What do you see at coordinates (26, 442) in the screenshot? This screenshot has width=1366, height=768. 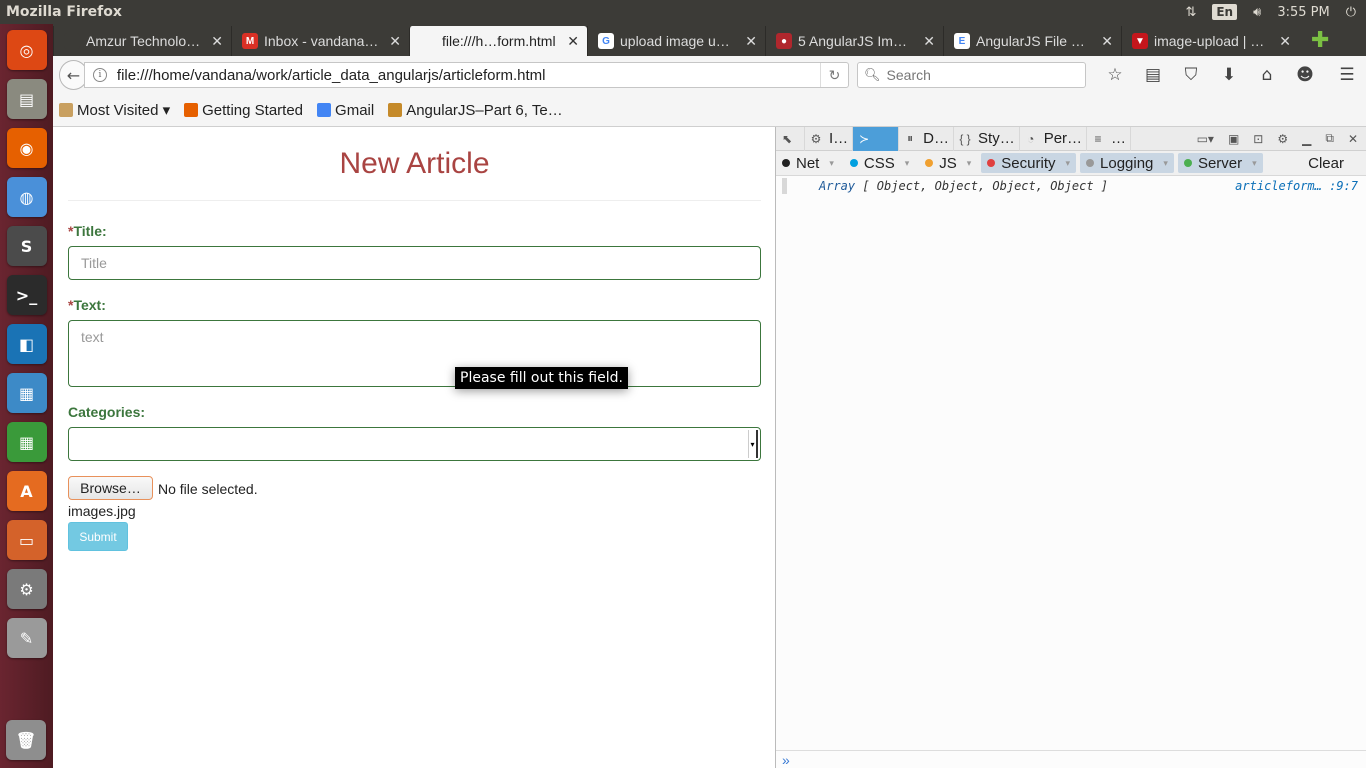 I see `spreadsheet-icon: ▦` at bounding box center [26, 442].